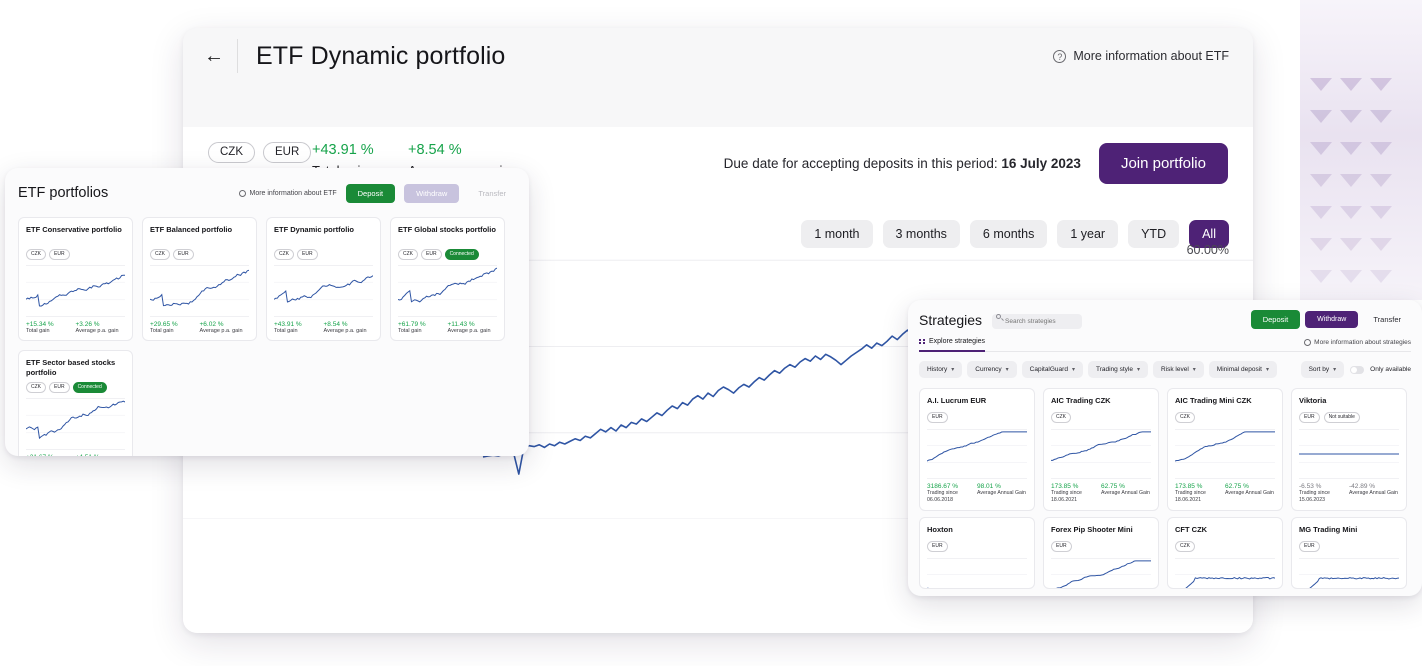 Image resolution: width=1422 pixels, height=666 pixels. Describe the element at coordinates (345, 331) in the screenshot. I see `average-gain-label: Average p.a. gain` at that location.